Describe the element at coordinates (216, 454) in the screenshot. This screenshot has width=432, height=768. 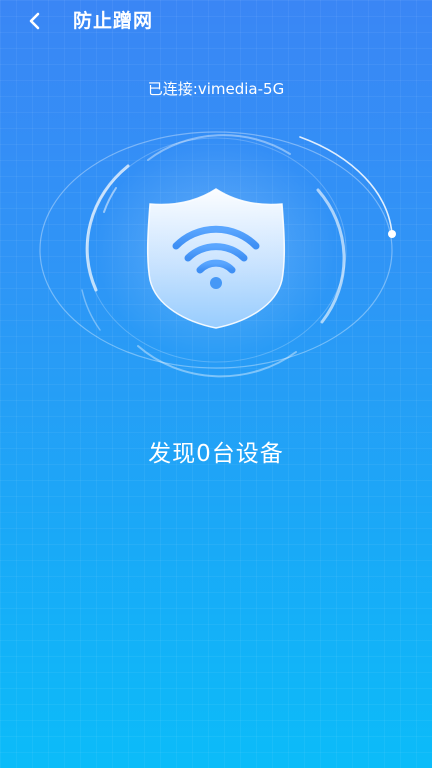
I see `scan-result-text: 发现0台设备` at that location.